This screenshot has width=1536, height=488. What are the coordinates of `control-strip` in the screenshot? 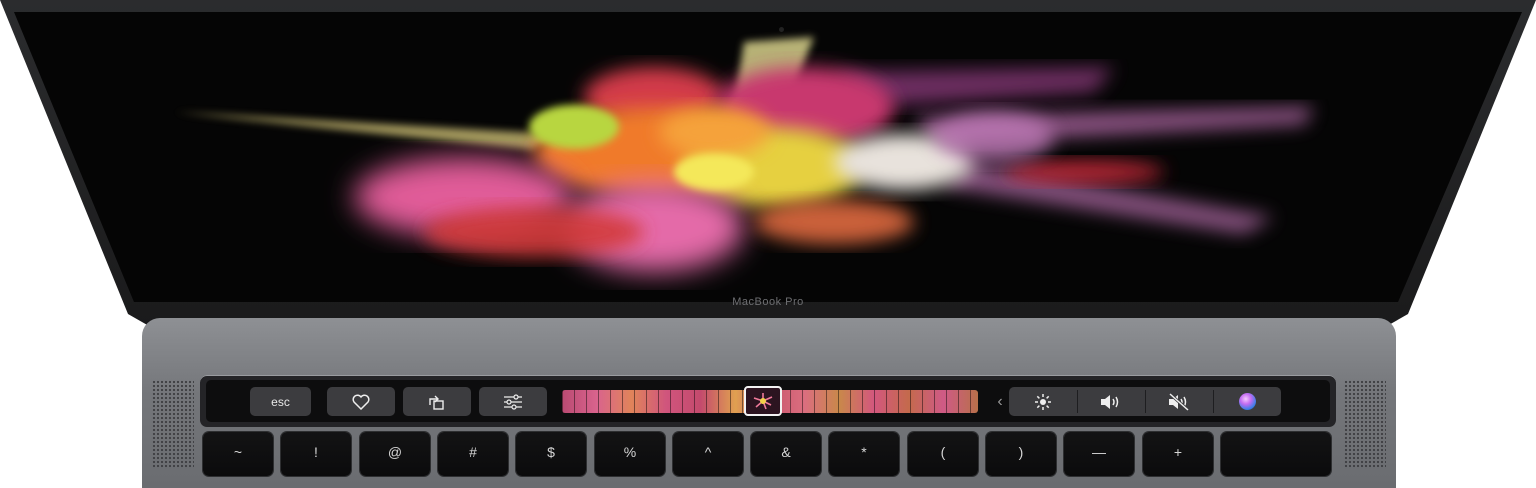 It's located at (1145, 401).